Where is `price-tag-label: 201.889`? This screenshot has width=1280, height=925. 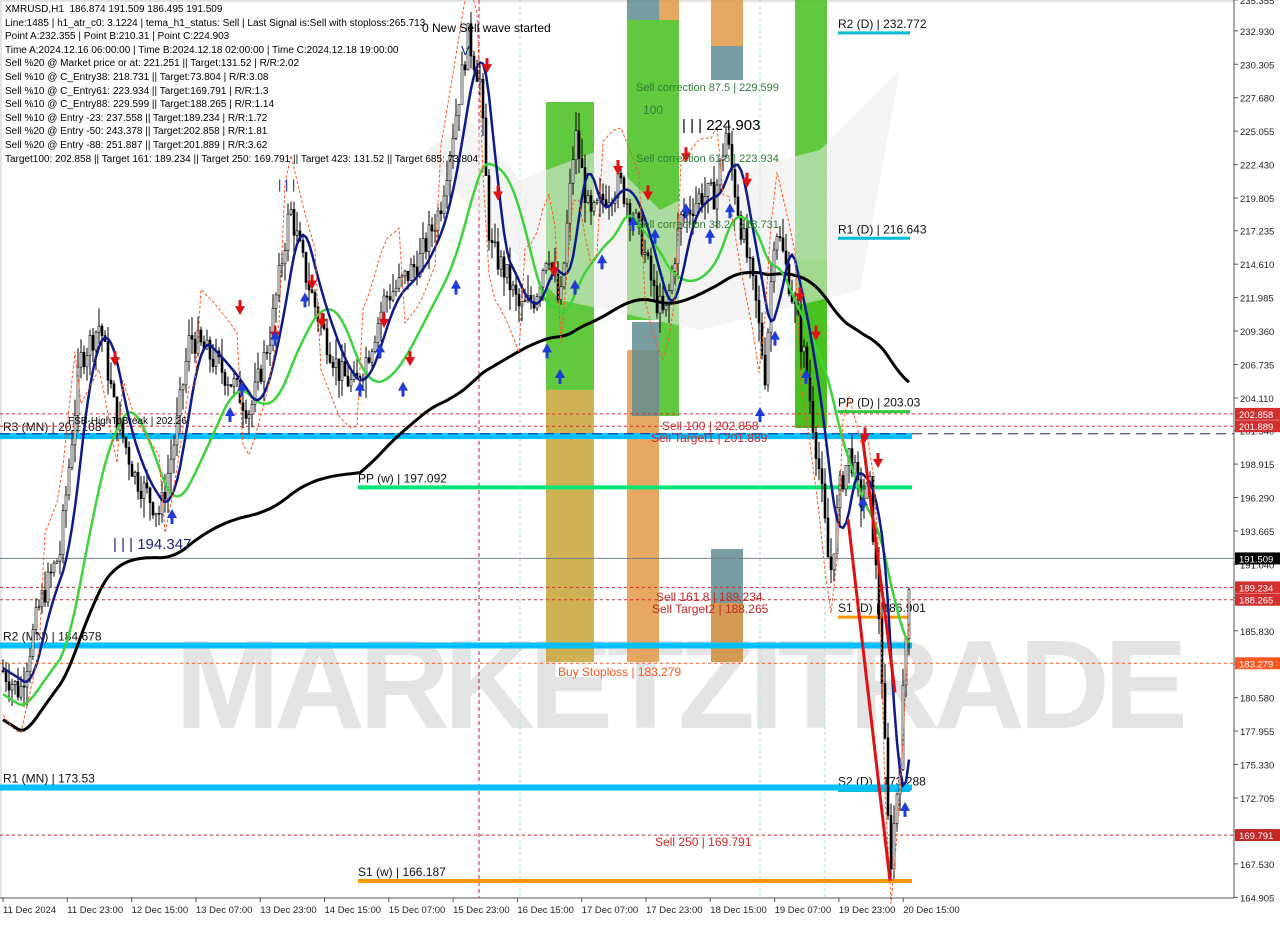
price-tag-label: 201.889 is located at coordinates (1256, 427).